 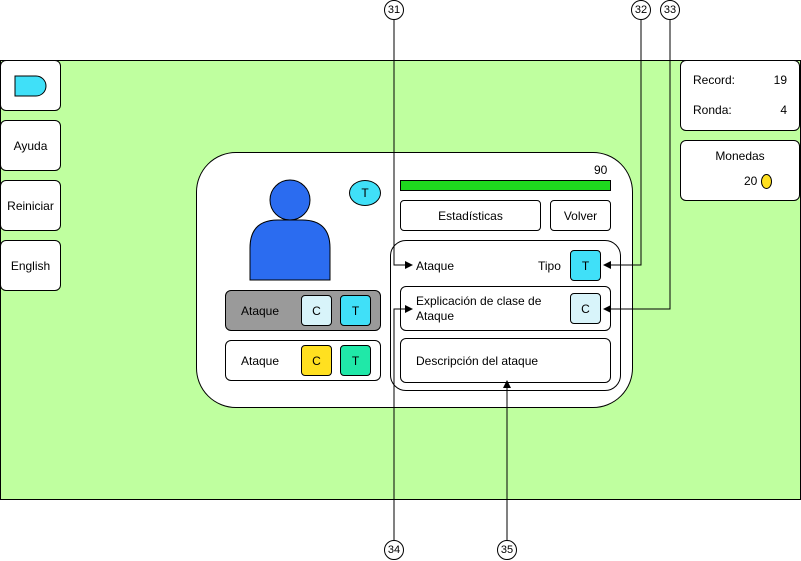 I want to click on callout-34-label: 34, so click(x=394, y=550).